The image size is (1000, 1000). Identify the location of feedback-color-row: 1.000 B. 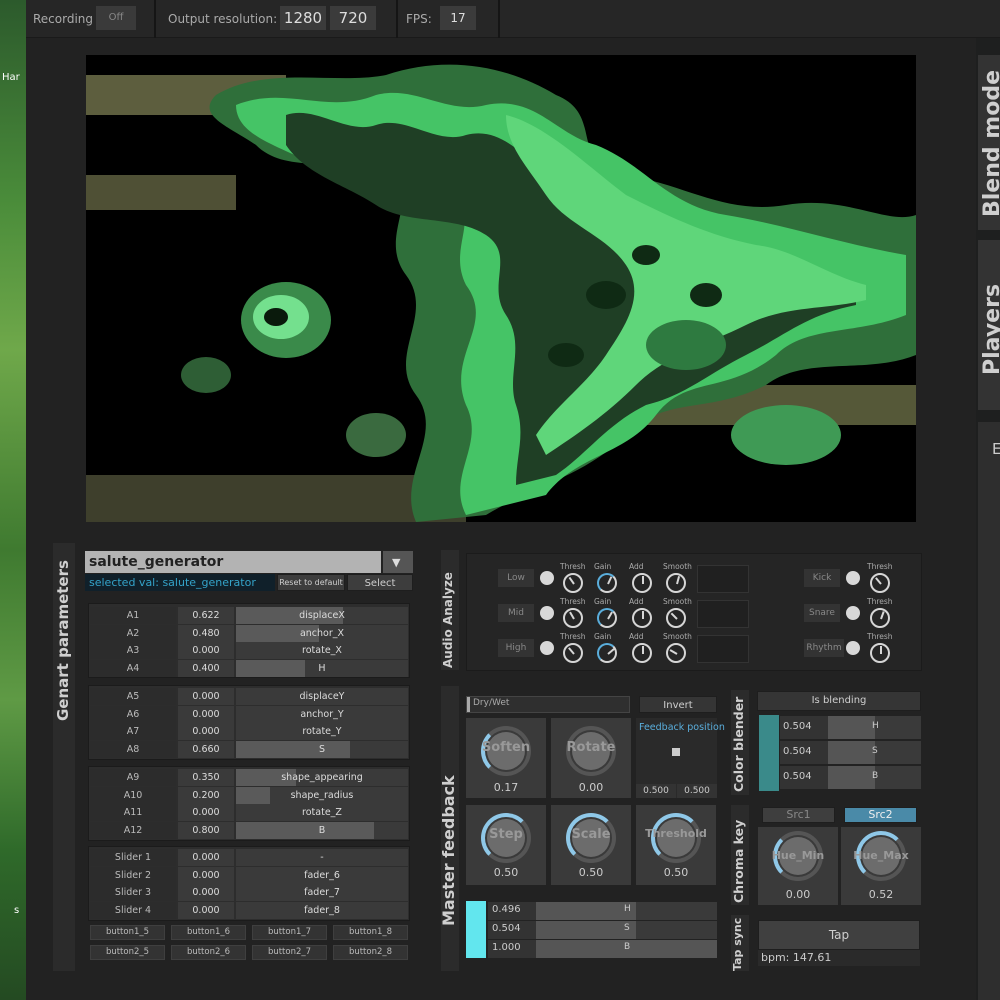
(602, 949).